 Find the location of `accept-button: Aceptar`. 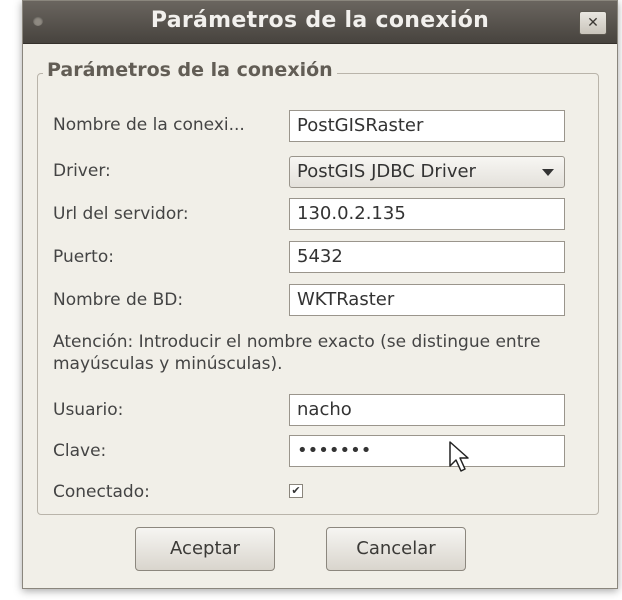

accept-button: Aceptar is located at coordinates (205, 549).